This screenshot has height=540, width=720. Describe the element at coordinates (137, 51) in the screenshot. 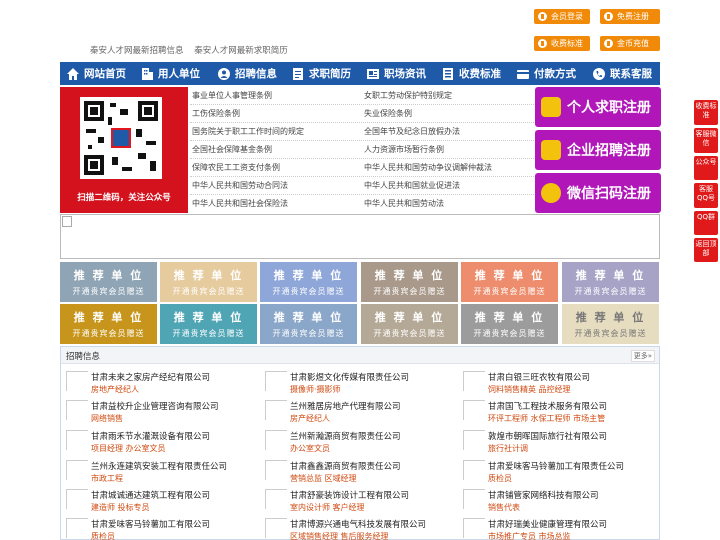

I see `latest-jobs-link: 秦安人才网最新招聘信息` at that location.